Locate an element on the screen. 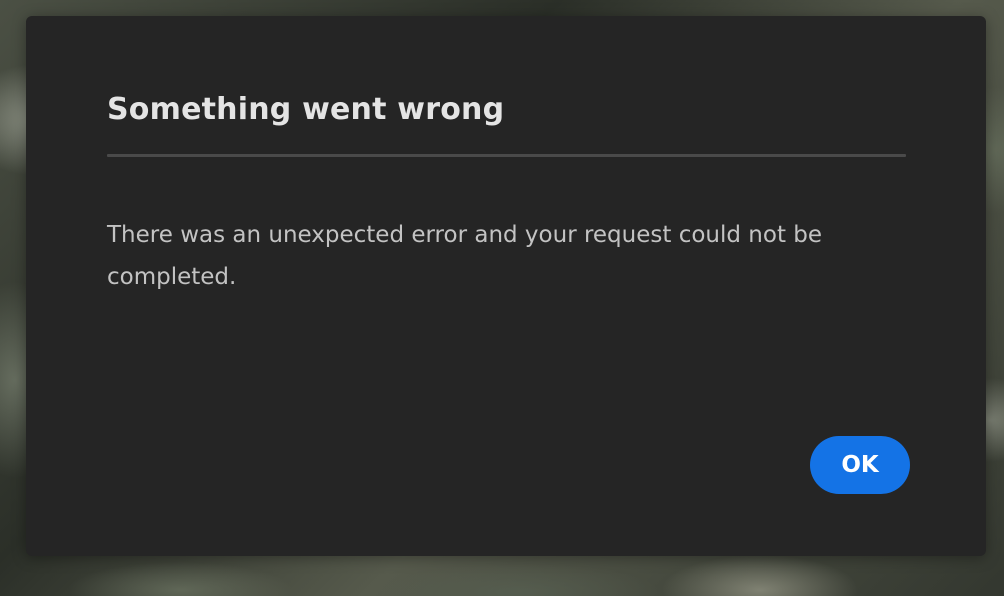 This screenshot has height=596, width=1004. ok-button: OK is located at coordinates (860, 465).